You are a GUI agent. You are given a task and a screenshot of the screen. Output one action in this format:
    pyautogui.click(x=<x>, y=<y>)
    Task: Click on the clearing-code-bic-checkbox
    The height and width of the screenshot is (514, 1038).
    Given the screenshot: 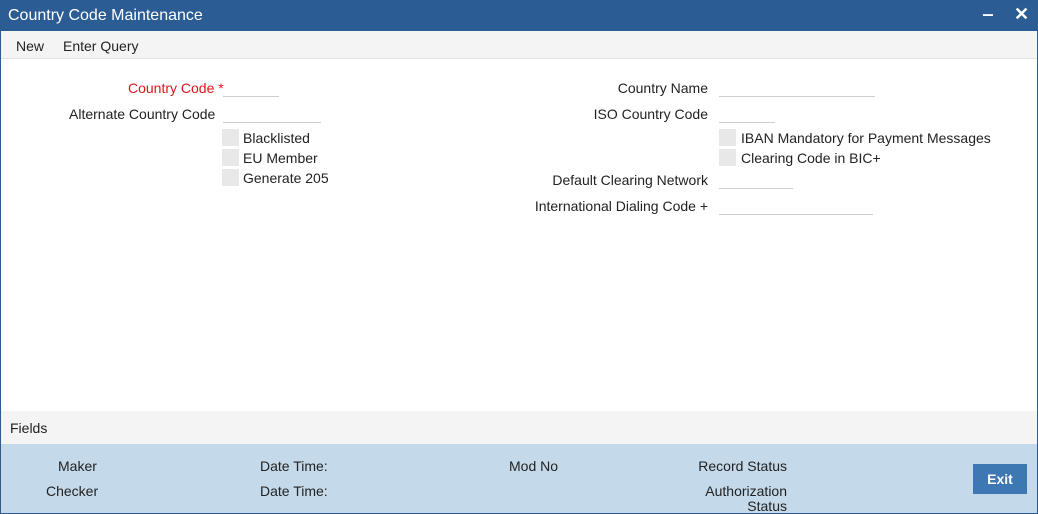 What is the action you would take?
    pyautogui.click(x=727, y=157)
    